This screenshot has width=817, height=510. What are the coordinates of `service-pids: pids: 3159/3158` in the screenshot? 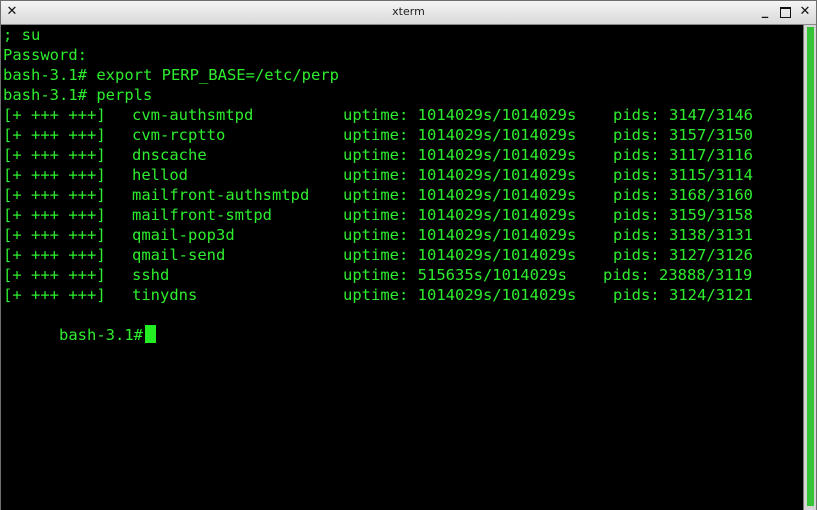 It's located at (683, 215).